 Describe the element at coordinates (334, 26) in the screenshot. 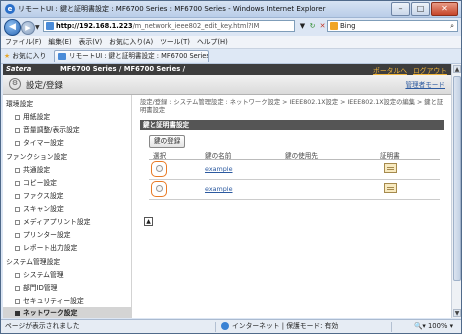

I see `bing-icon` at that location.